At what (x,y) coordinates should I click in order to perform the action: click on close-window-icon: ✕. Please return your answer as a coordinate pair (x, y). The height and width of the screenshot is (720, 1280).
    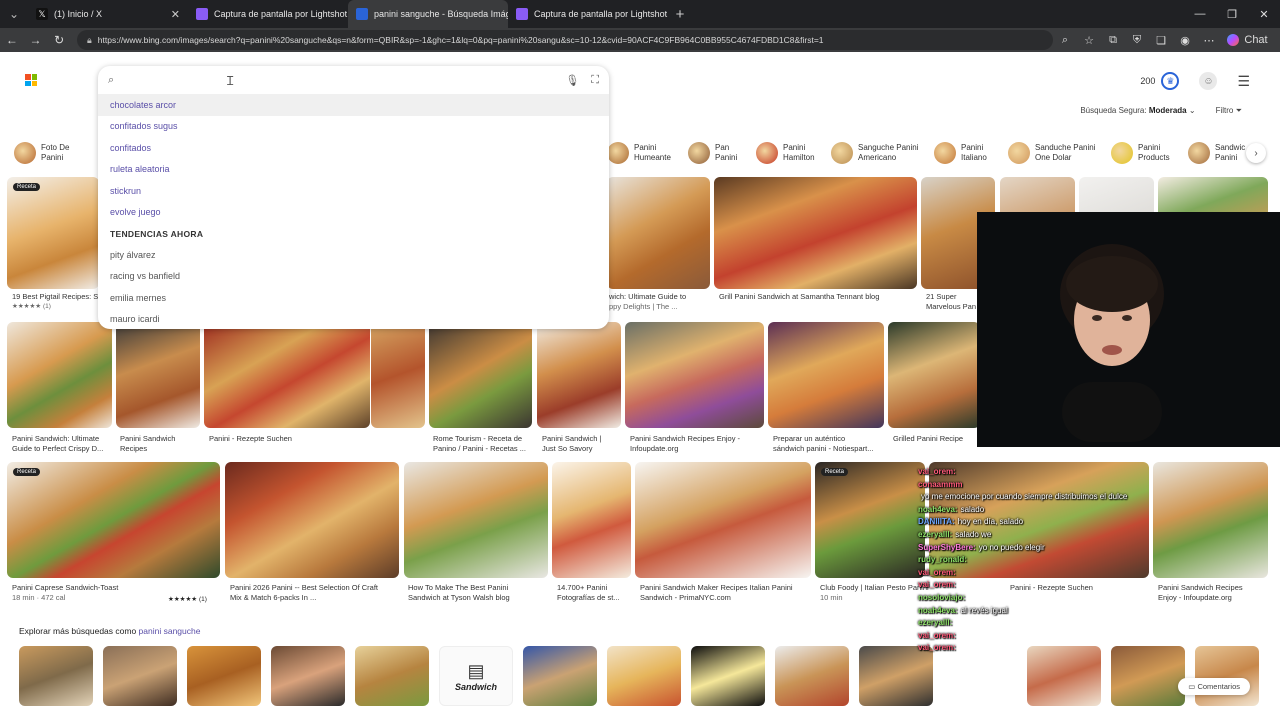
    Looking at the image, I should click on (1264, 14).